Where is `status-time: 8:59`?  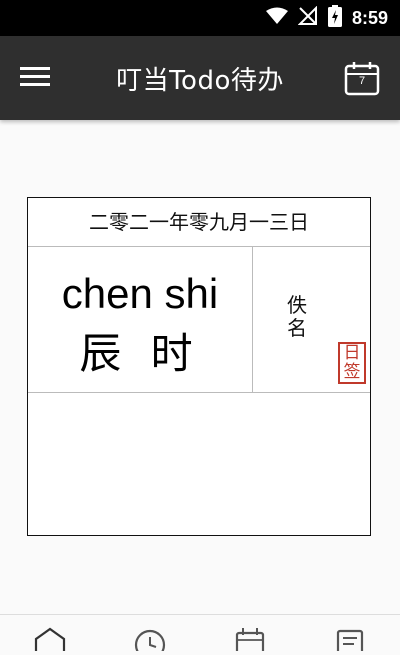
status-time: 8:59 is located at coordinates (369, 17).